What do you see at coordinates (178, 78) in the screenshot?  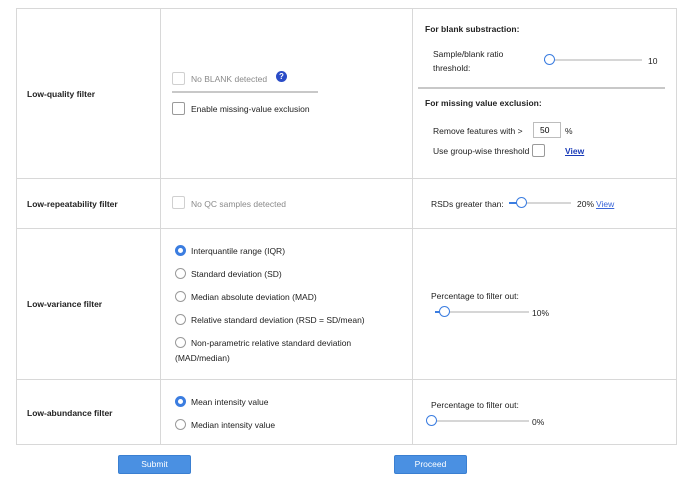 I see `no-blank-checkbox` at bounding box center [178, 78].